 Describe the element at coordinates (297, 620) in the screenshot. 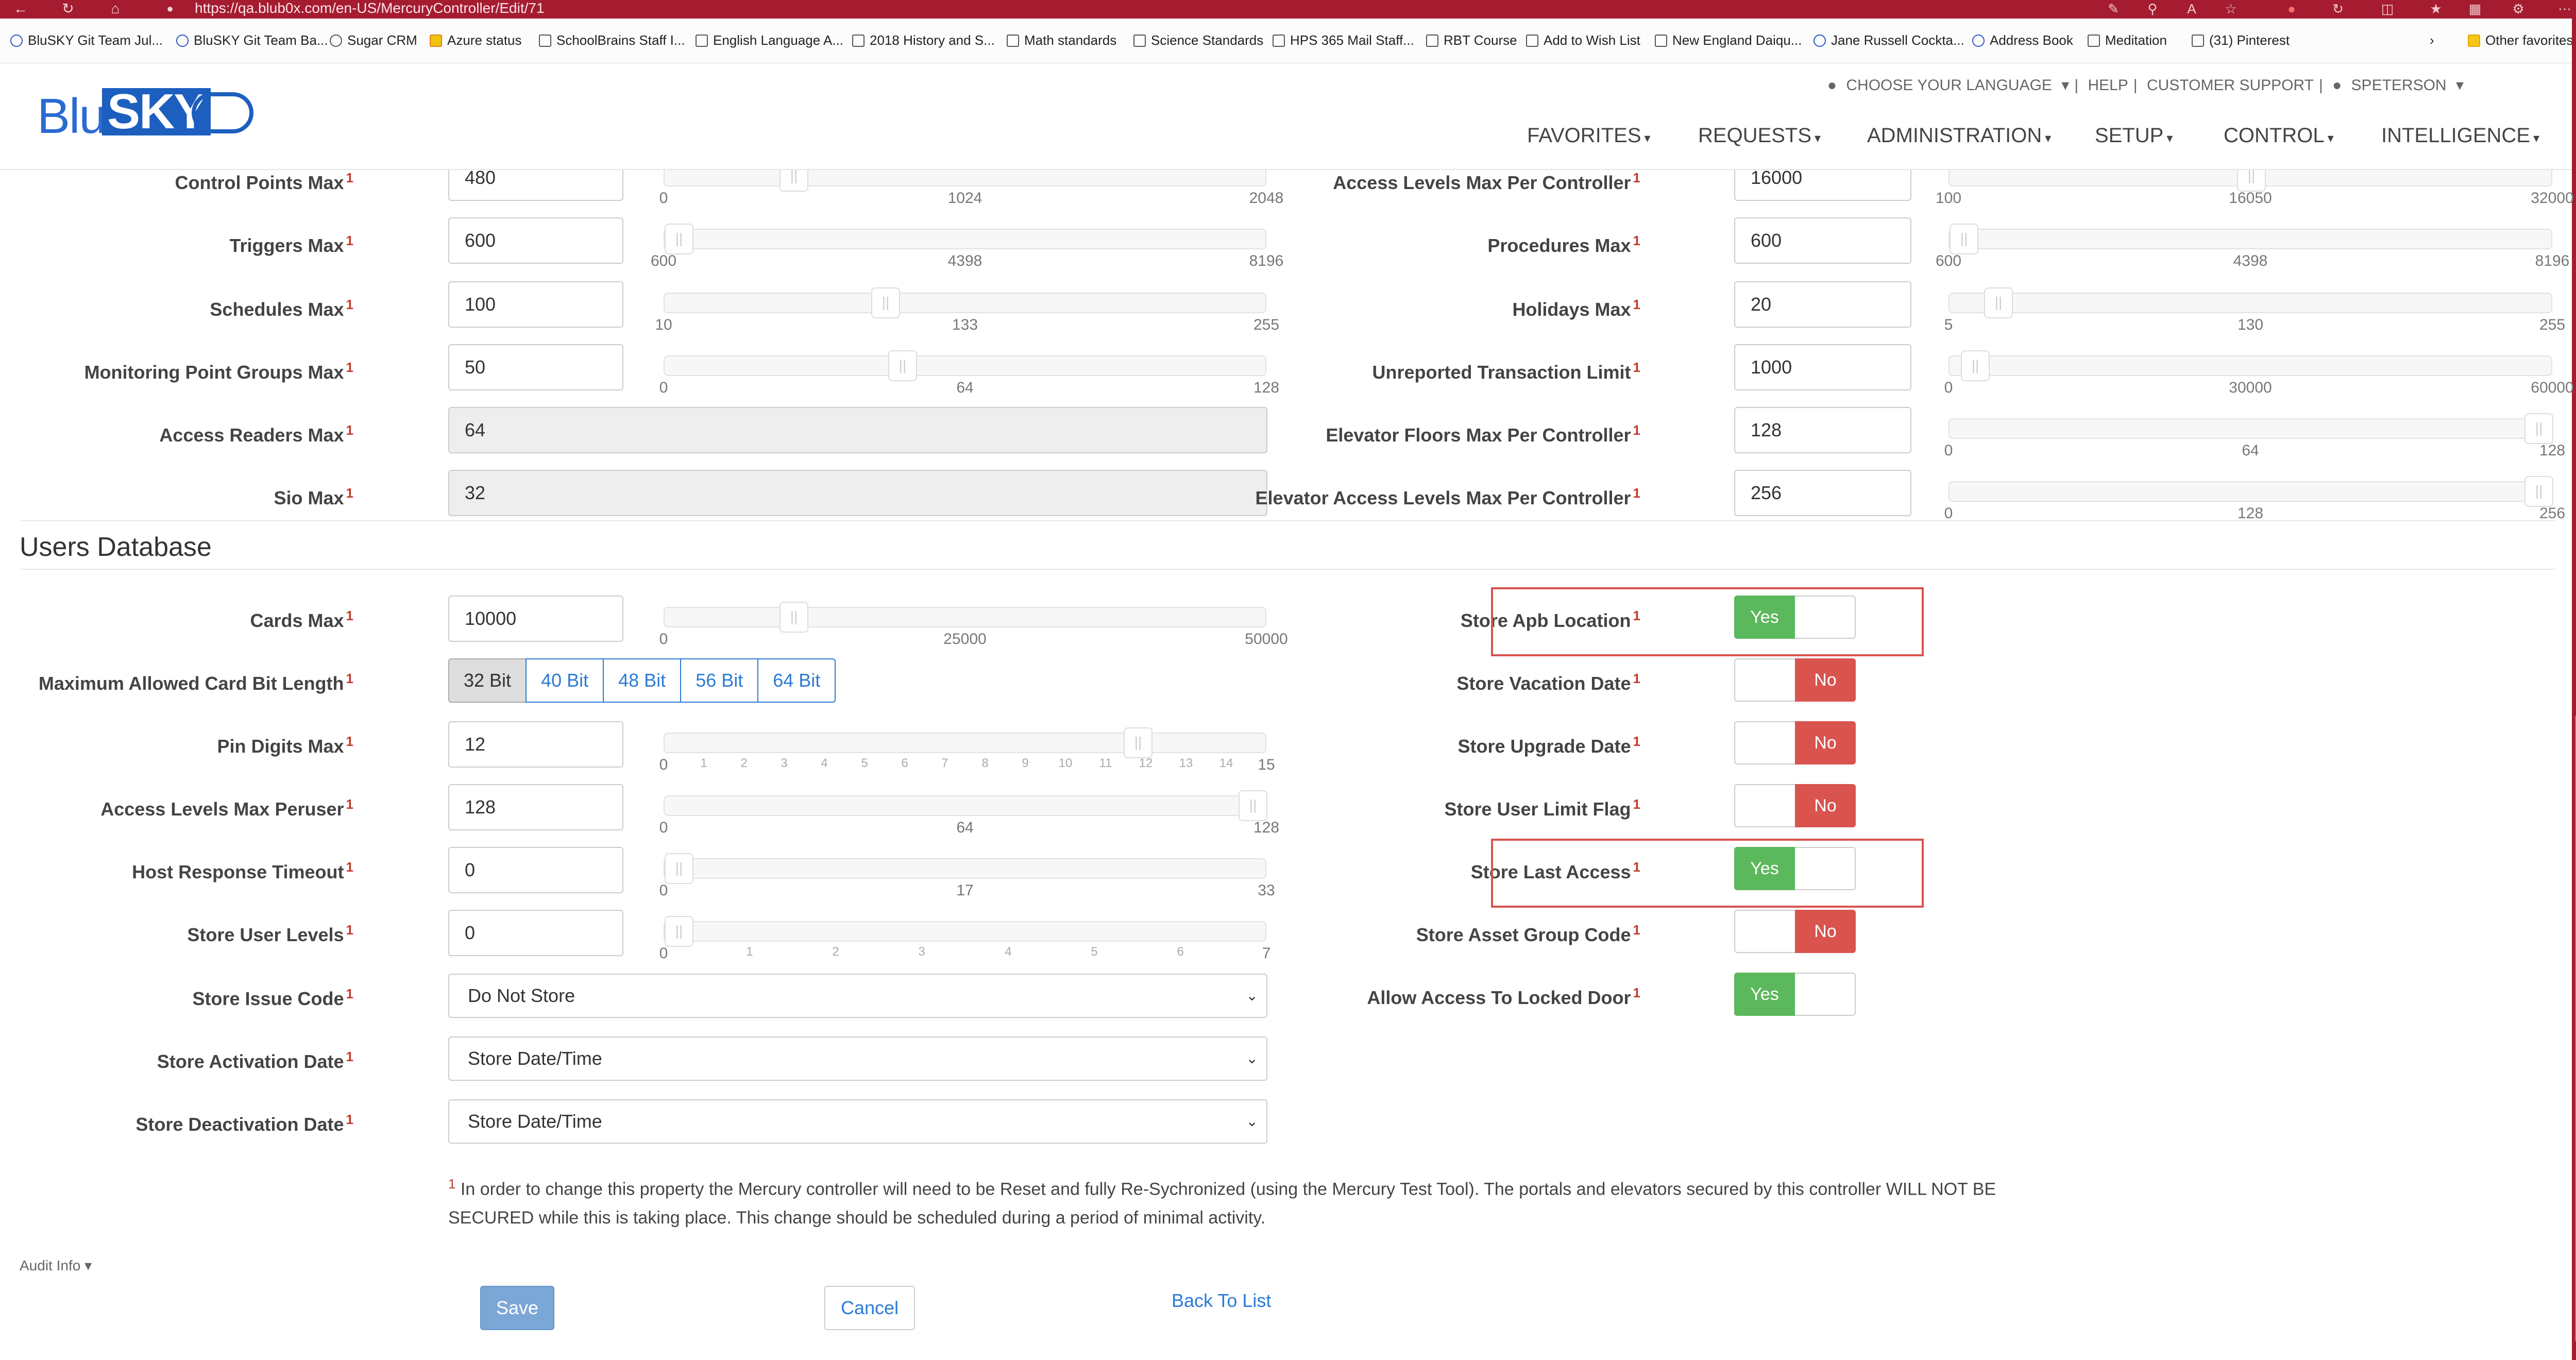

I see `field-label-text: Cards Max` at that location.